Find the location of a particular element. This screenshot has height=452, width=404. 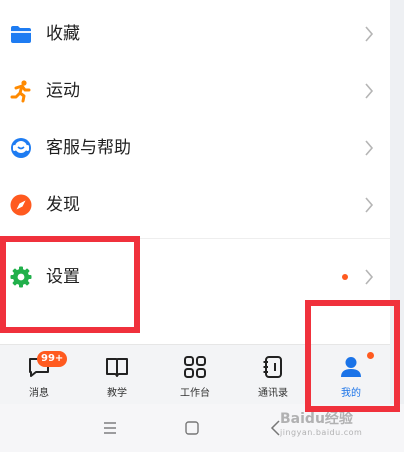

menu-item-label: 收藏 is located at coordinates (63, 33).